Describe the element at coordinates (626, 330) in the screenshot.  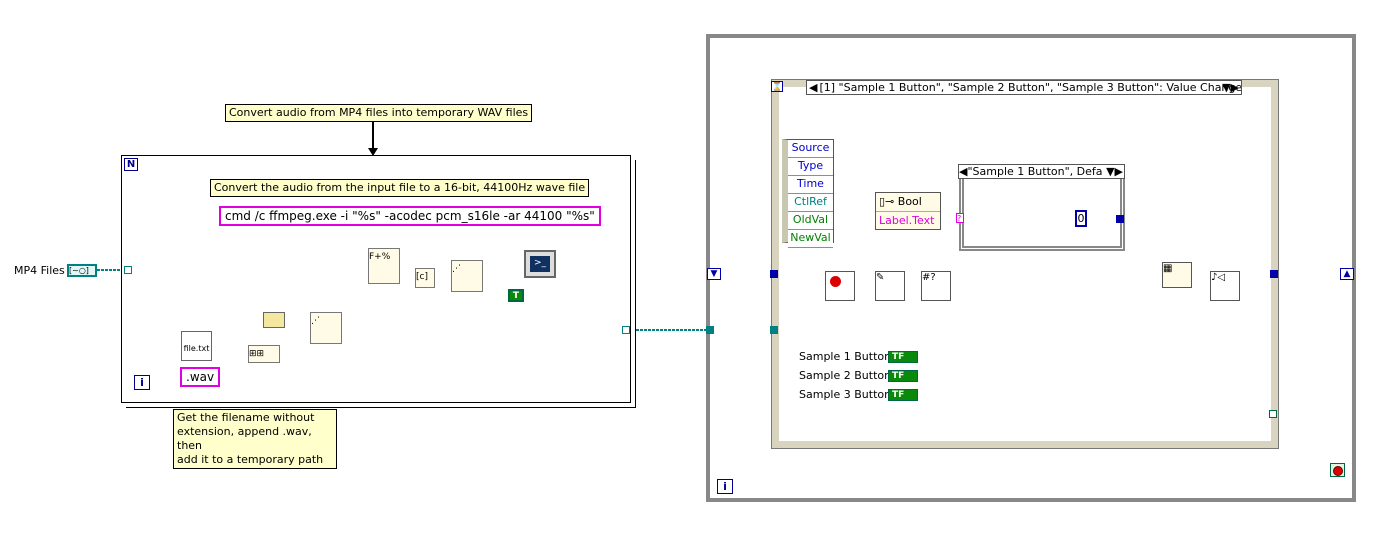
I see `tunnel-out` at that location.